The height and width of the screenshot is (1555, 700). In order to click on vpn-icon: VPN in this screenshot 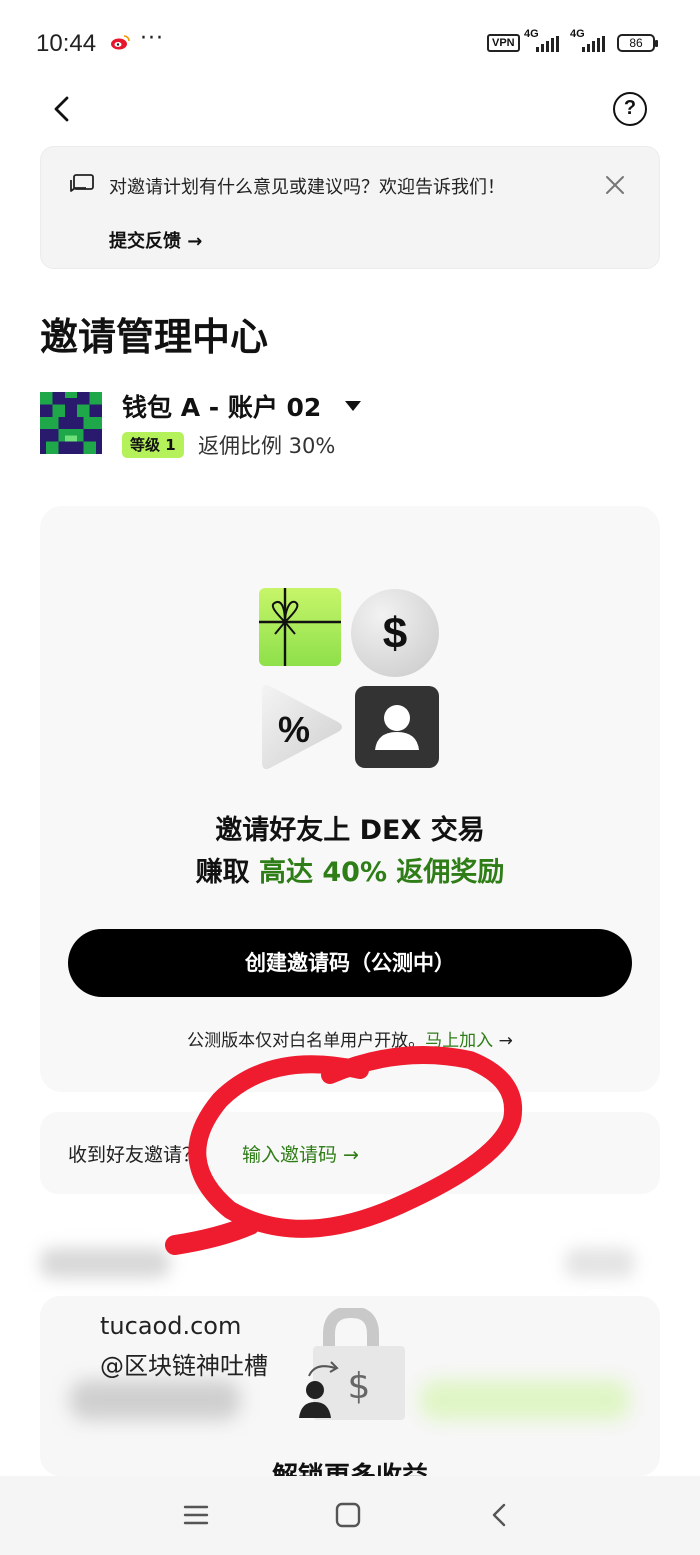, I will do `click(503, 43)`.